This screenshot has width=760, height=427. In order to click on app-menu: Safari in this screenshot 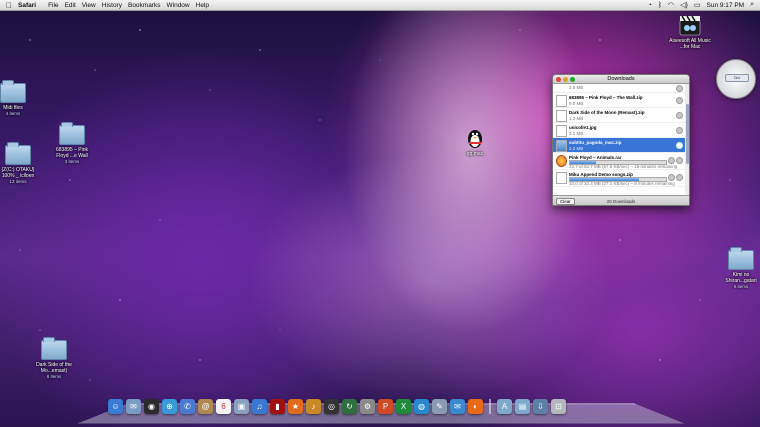, I will do `click(30, 5)`.